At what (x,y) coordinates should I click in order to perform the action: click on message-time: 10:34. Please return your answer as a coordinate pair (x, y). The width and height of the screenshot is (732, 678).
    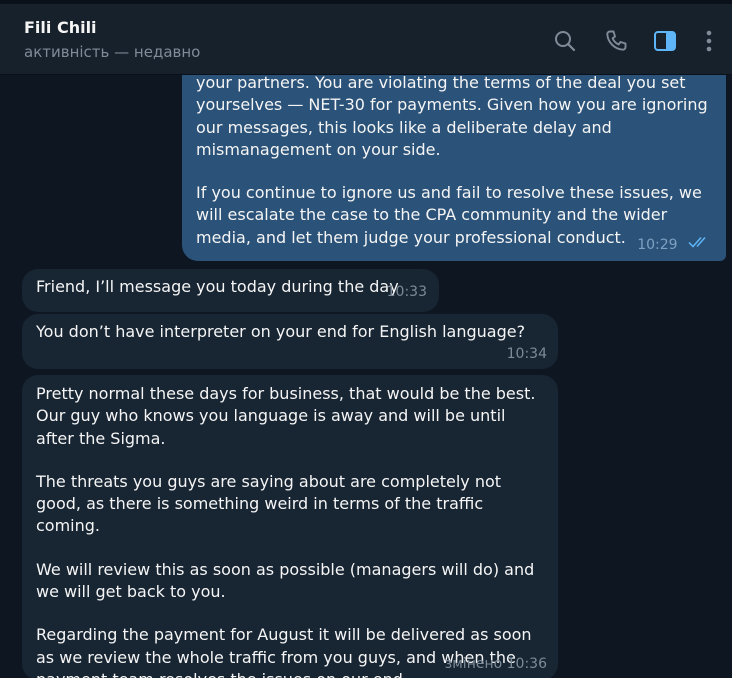
    Looking at the image, I should click on (526, 353).